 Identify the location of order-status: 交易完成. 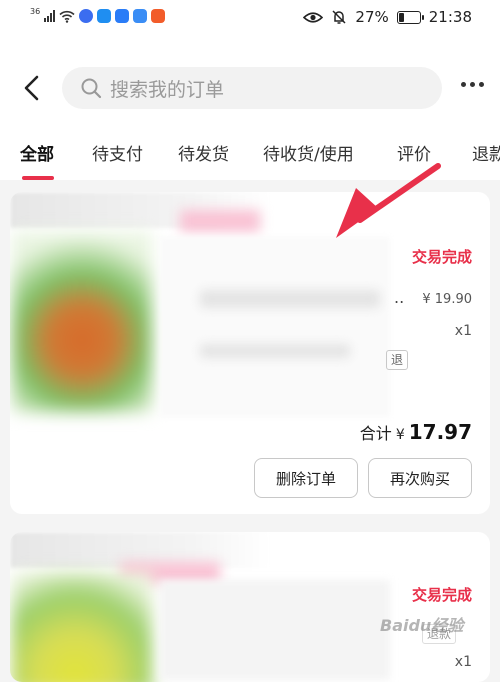
(441, 595).